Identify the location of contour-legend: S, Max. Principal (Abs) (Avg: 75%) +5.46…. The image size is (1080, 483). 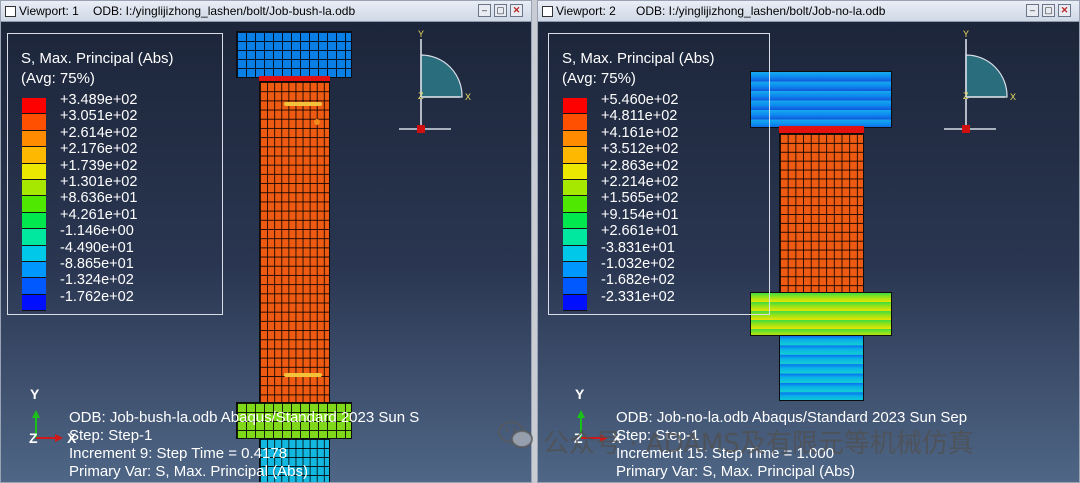
(659, 174).